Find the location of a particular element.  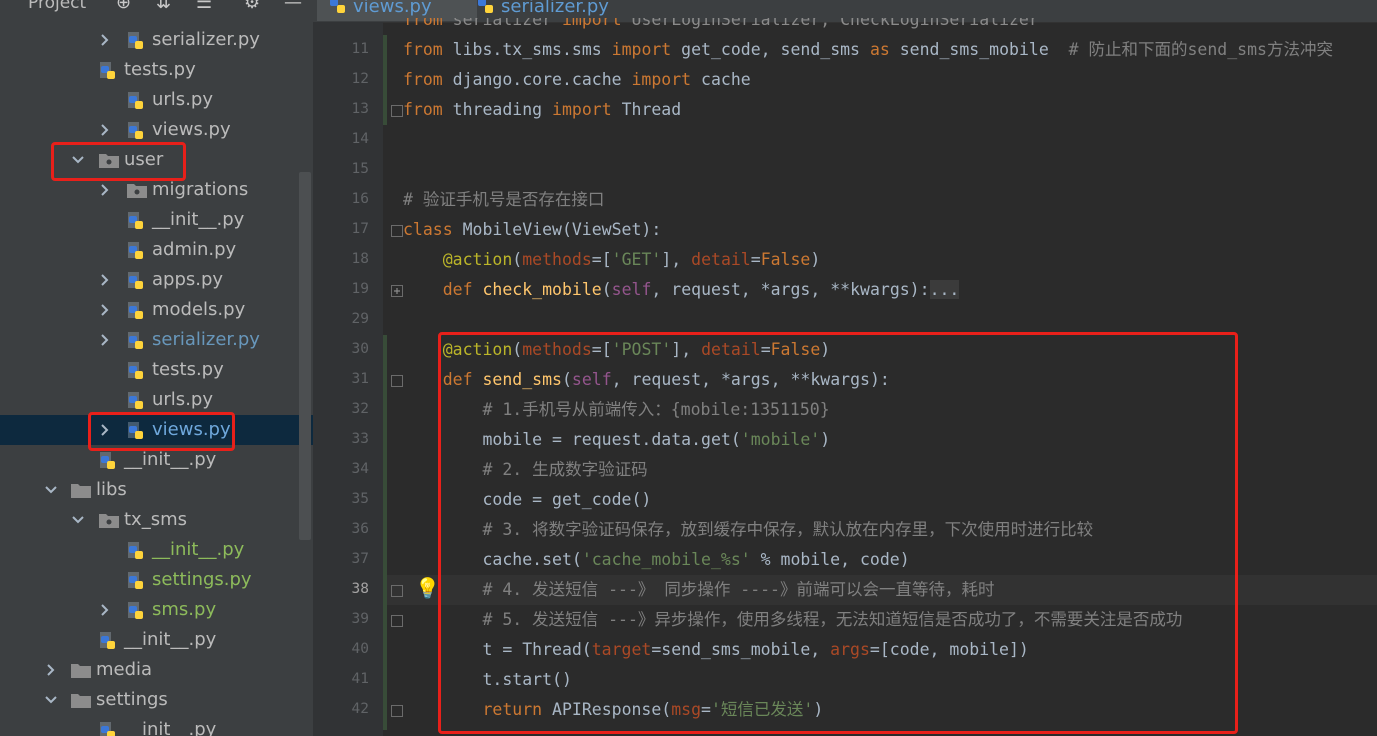

tree-item-settings-py: settings.py is located at coordinates (150, 580).